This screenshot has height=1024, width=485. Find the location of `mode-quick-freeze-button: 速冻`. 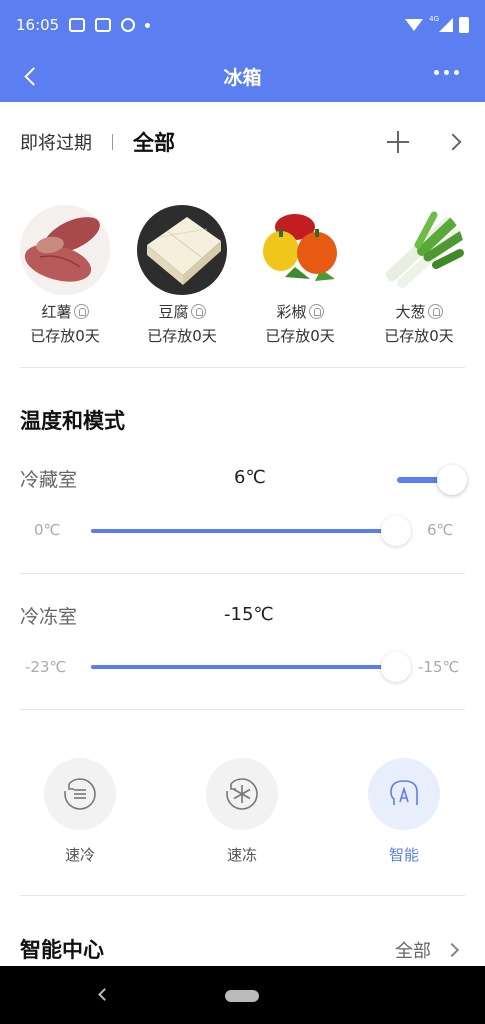

mode-quick-freeze-button: 速冻 is located at coordinates (242, 811).